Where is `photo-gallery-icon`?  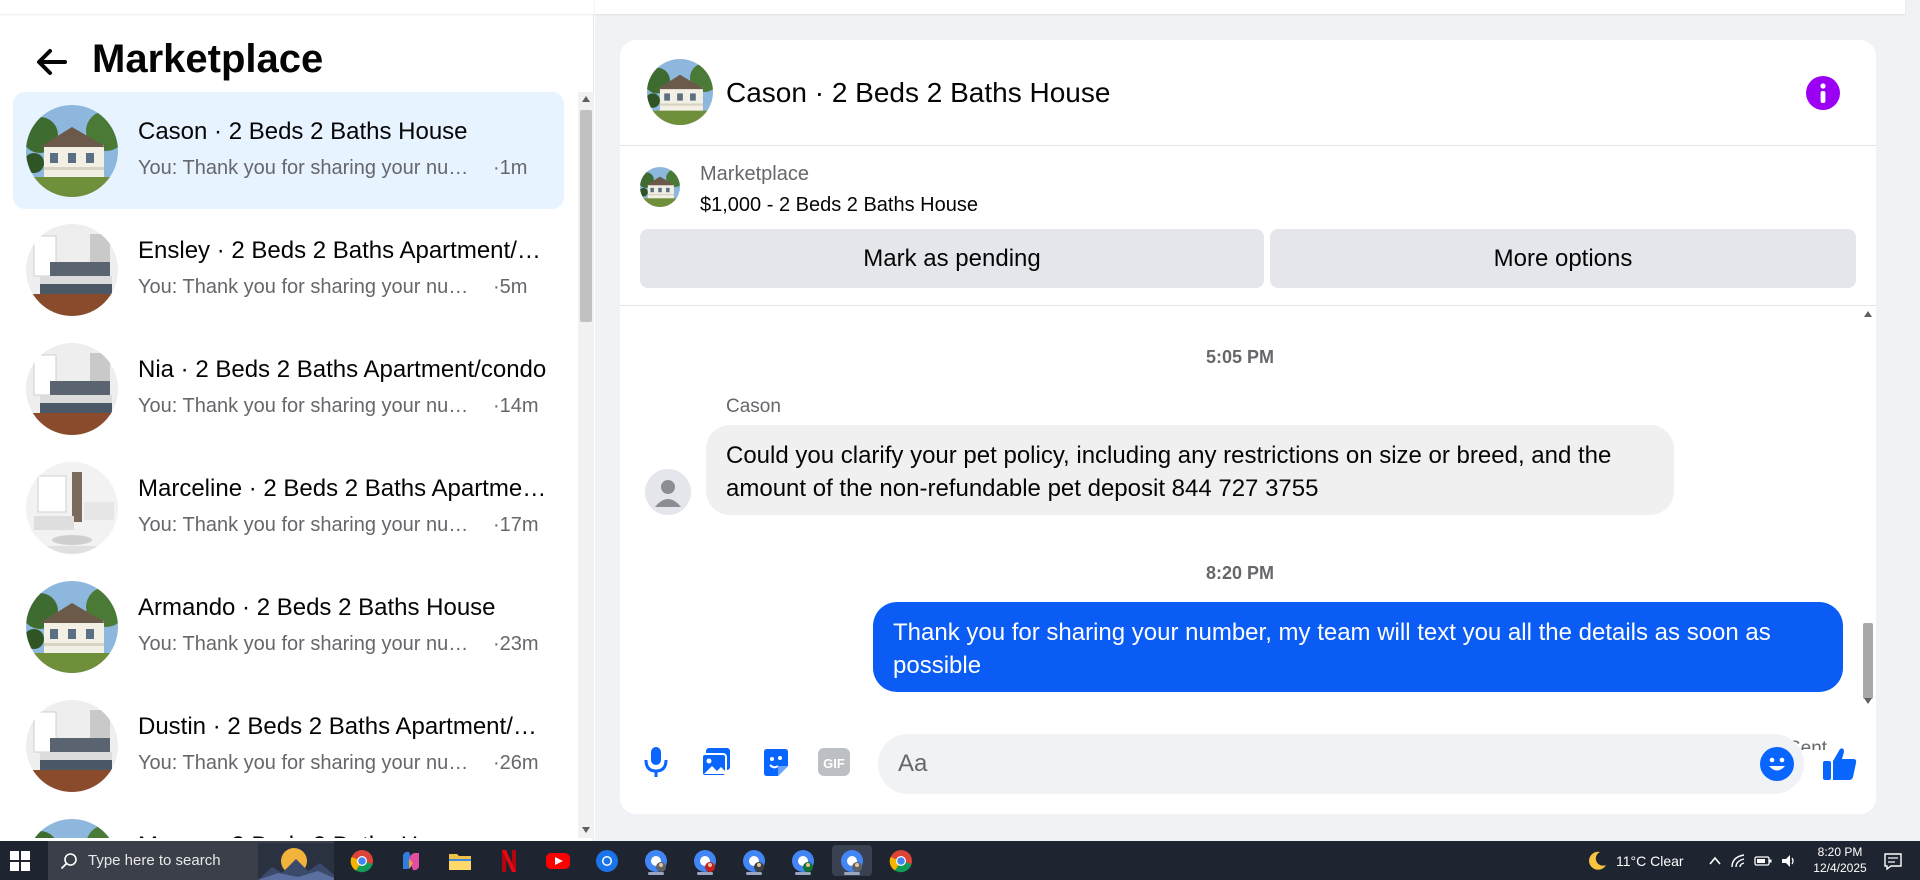 photo-gallery-icon is located at coordinates (715, 762).